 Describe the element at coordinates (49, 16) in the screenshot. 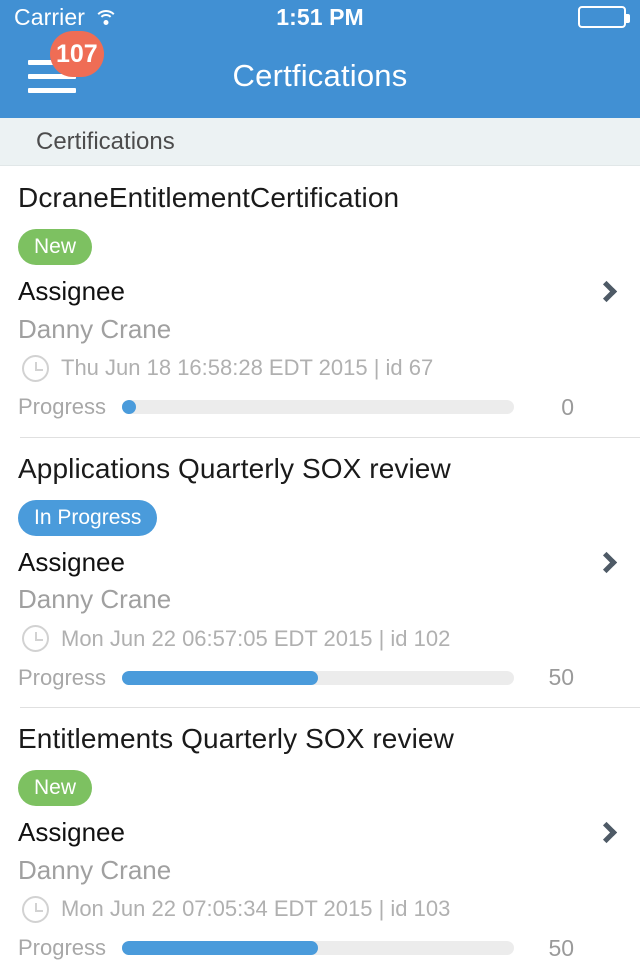

I see `carrier-label: Carrier` at that location.